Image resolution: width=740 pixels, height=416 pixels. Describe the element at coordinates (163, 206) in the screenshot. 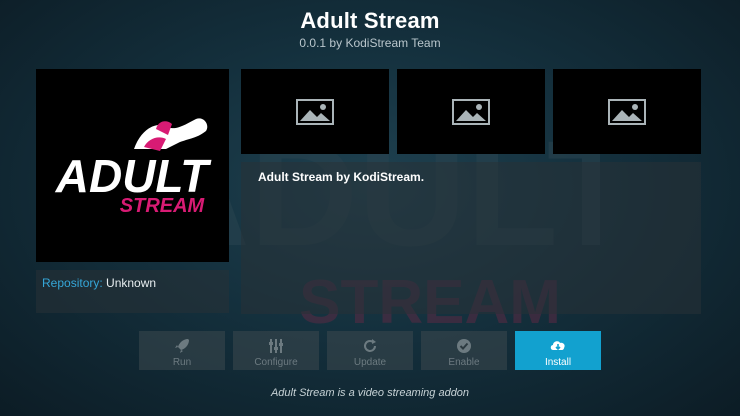

I see `logo-word-stream: STREAM` at that location.